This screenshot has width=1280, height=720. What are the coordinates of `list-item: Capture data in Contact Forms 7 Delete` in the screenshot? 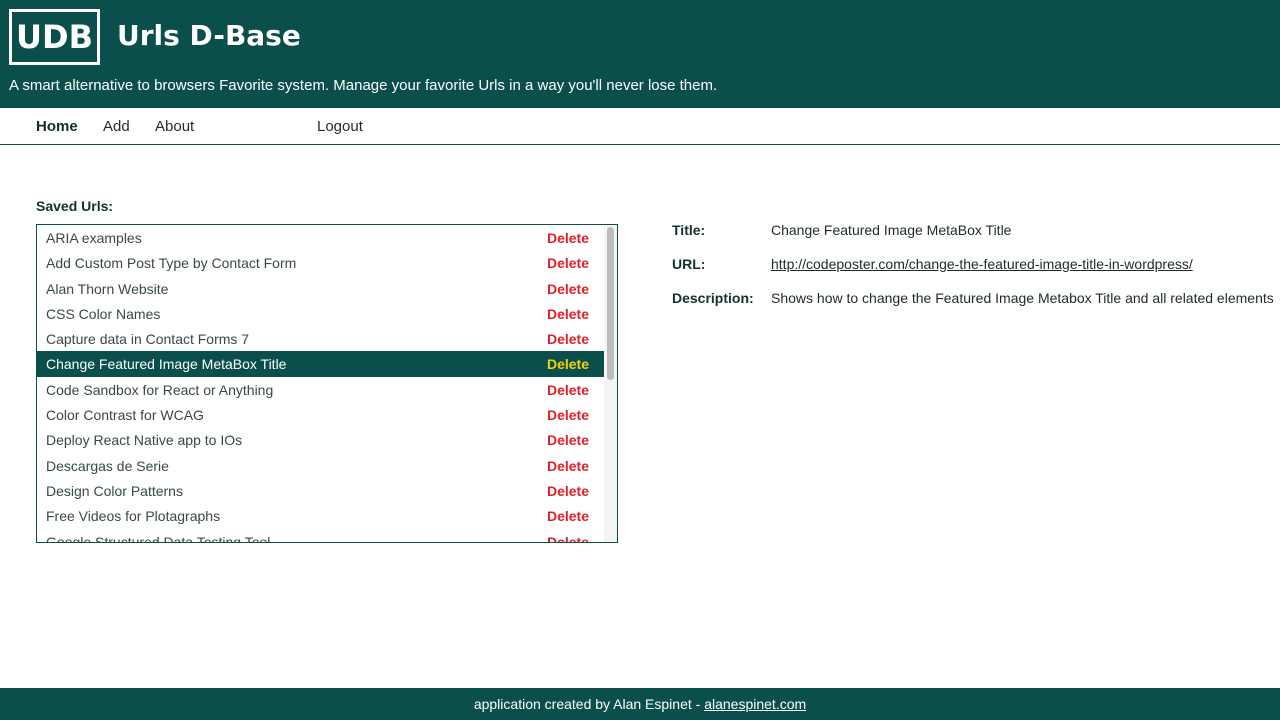 It's located at (321, 338).